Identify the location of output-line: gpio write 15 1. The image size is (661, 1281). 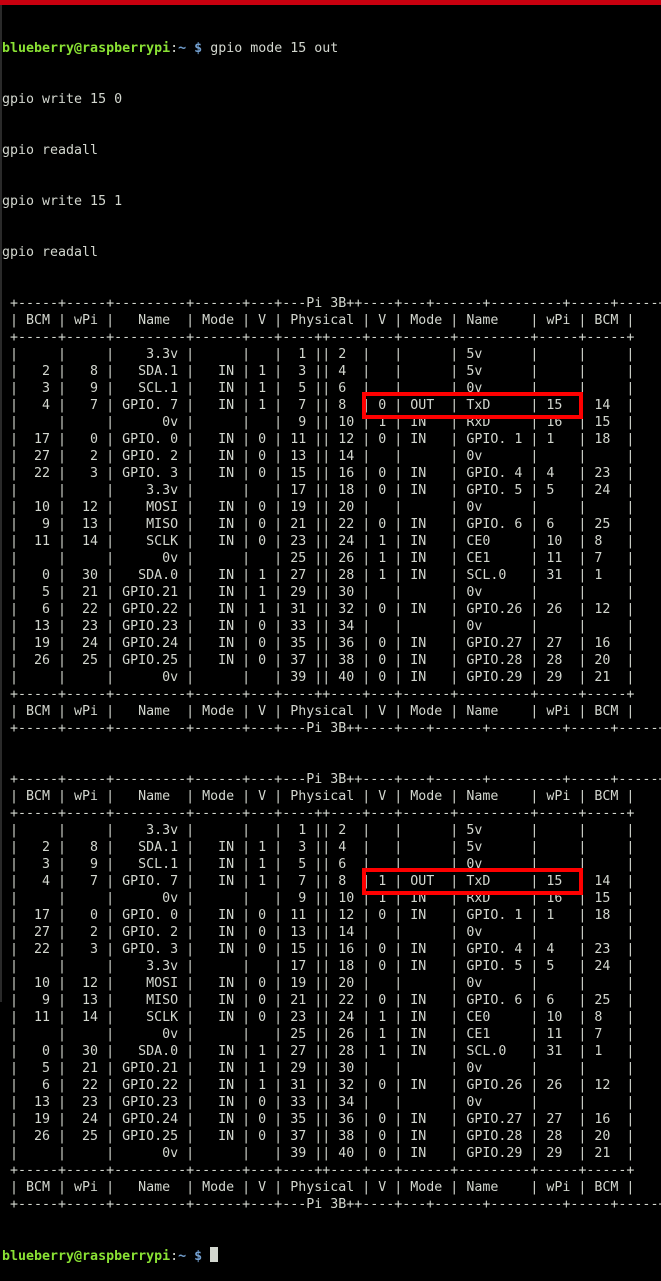
(62, 201).